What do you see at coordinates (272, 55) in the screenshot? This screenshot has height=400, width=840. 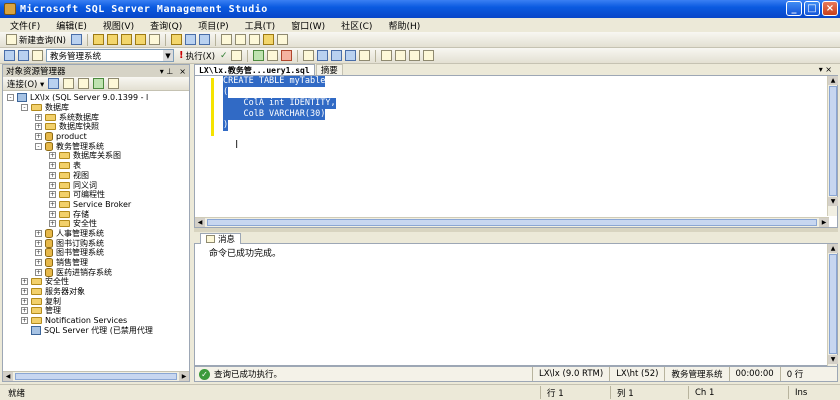 I see `query-options-icon` at bounding box center [272, 55].